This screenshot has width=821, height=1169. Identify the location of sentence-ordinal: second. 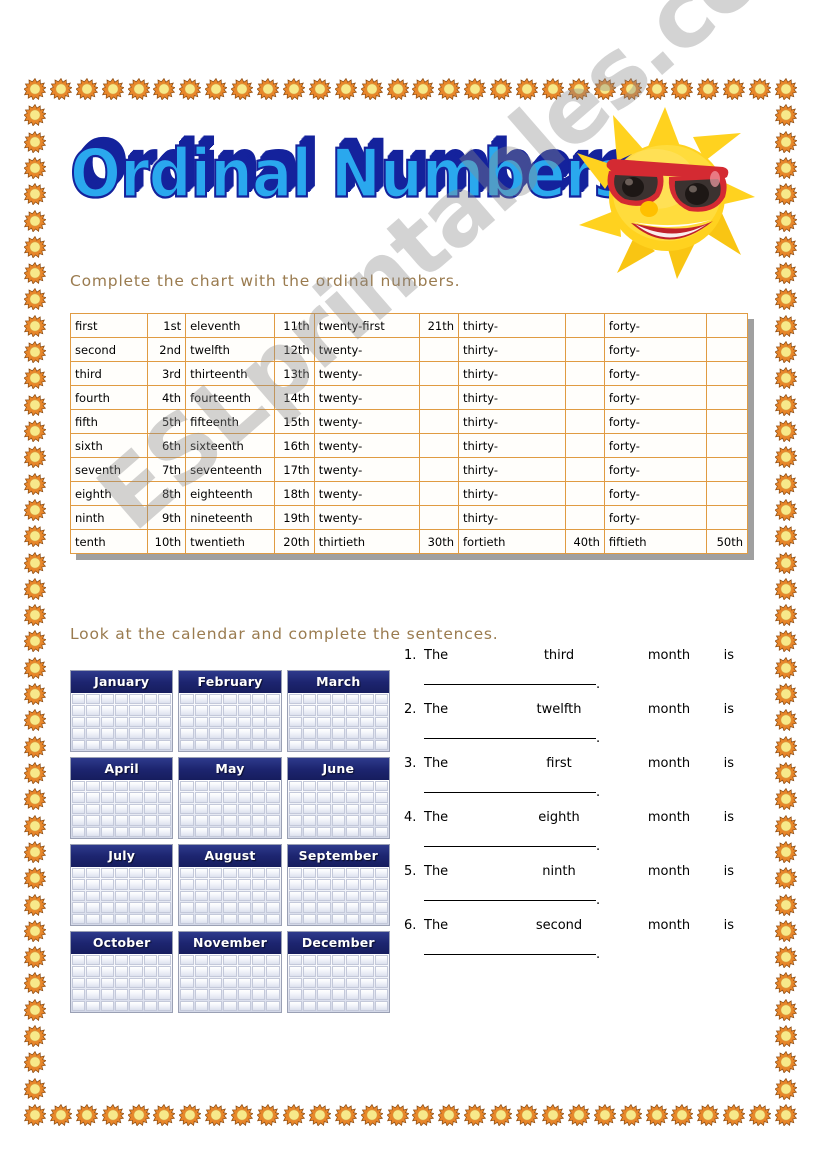
(559, 925).